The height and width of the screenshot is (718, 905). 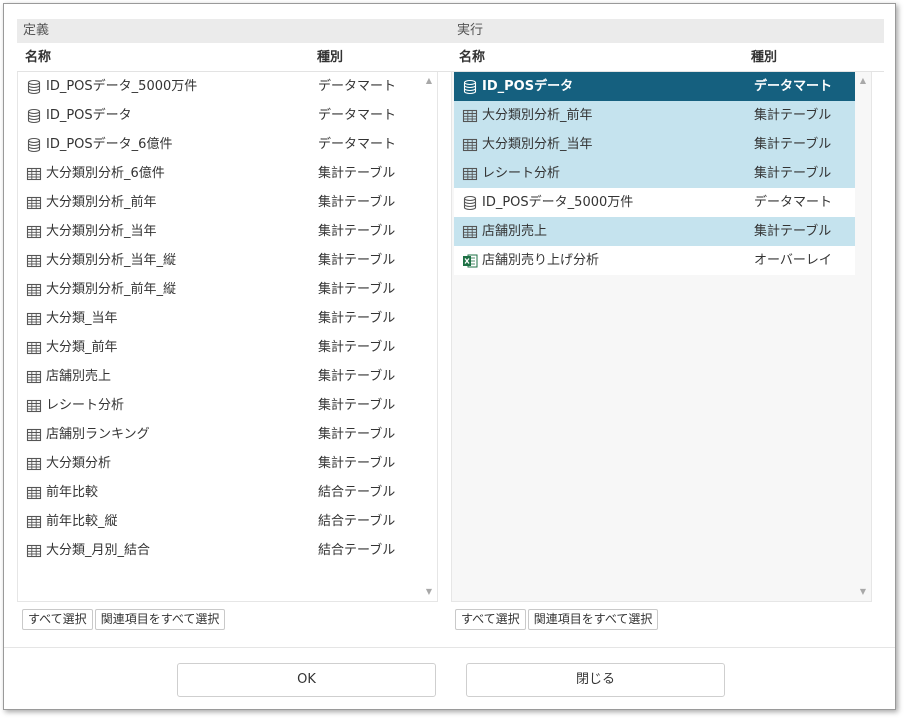 What do you see at coordinates (528, 86) in the screenshot?
I see `row-name: ID_POSデータ` at bounding box center [528, 86].